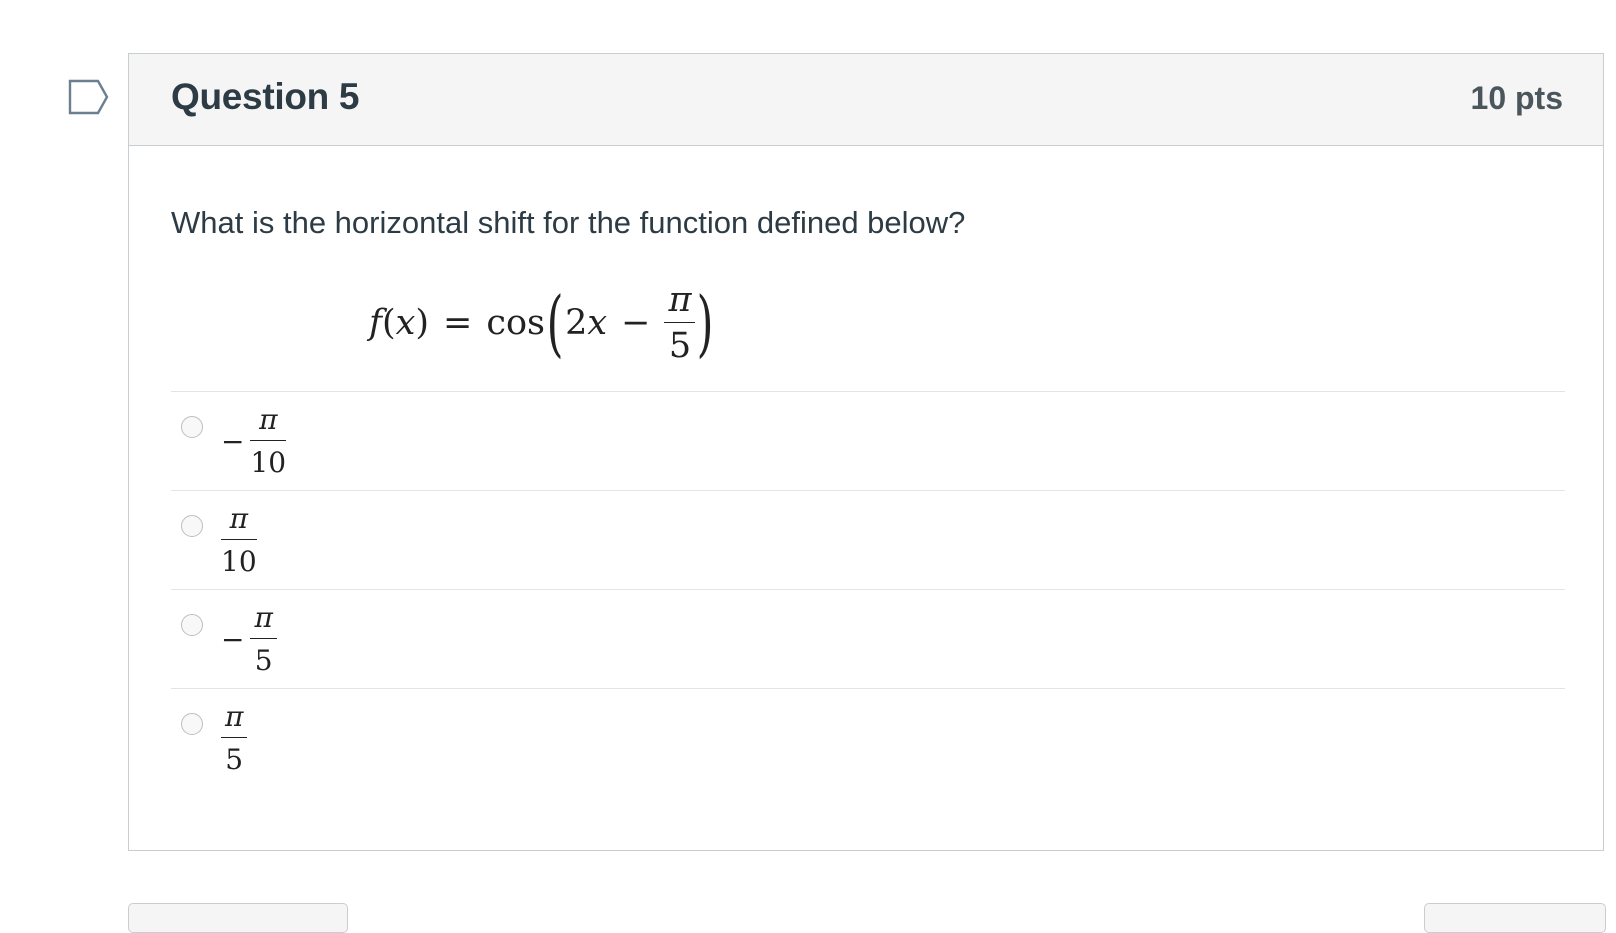 The width and height of the screenshot is (1616, 933). I want to click on formula-close-paren: ), so click(422, 323).